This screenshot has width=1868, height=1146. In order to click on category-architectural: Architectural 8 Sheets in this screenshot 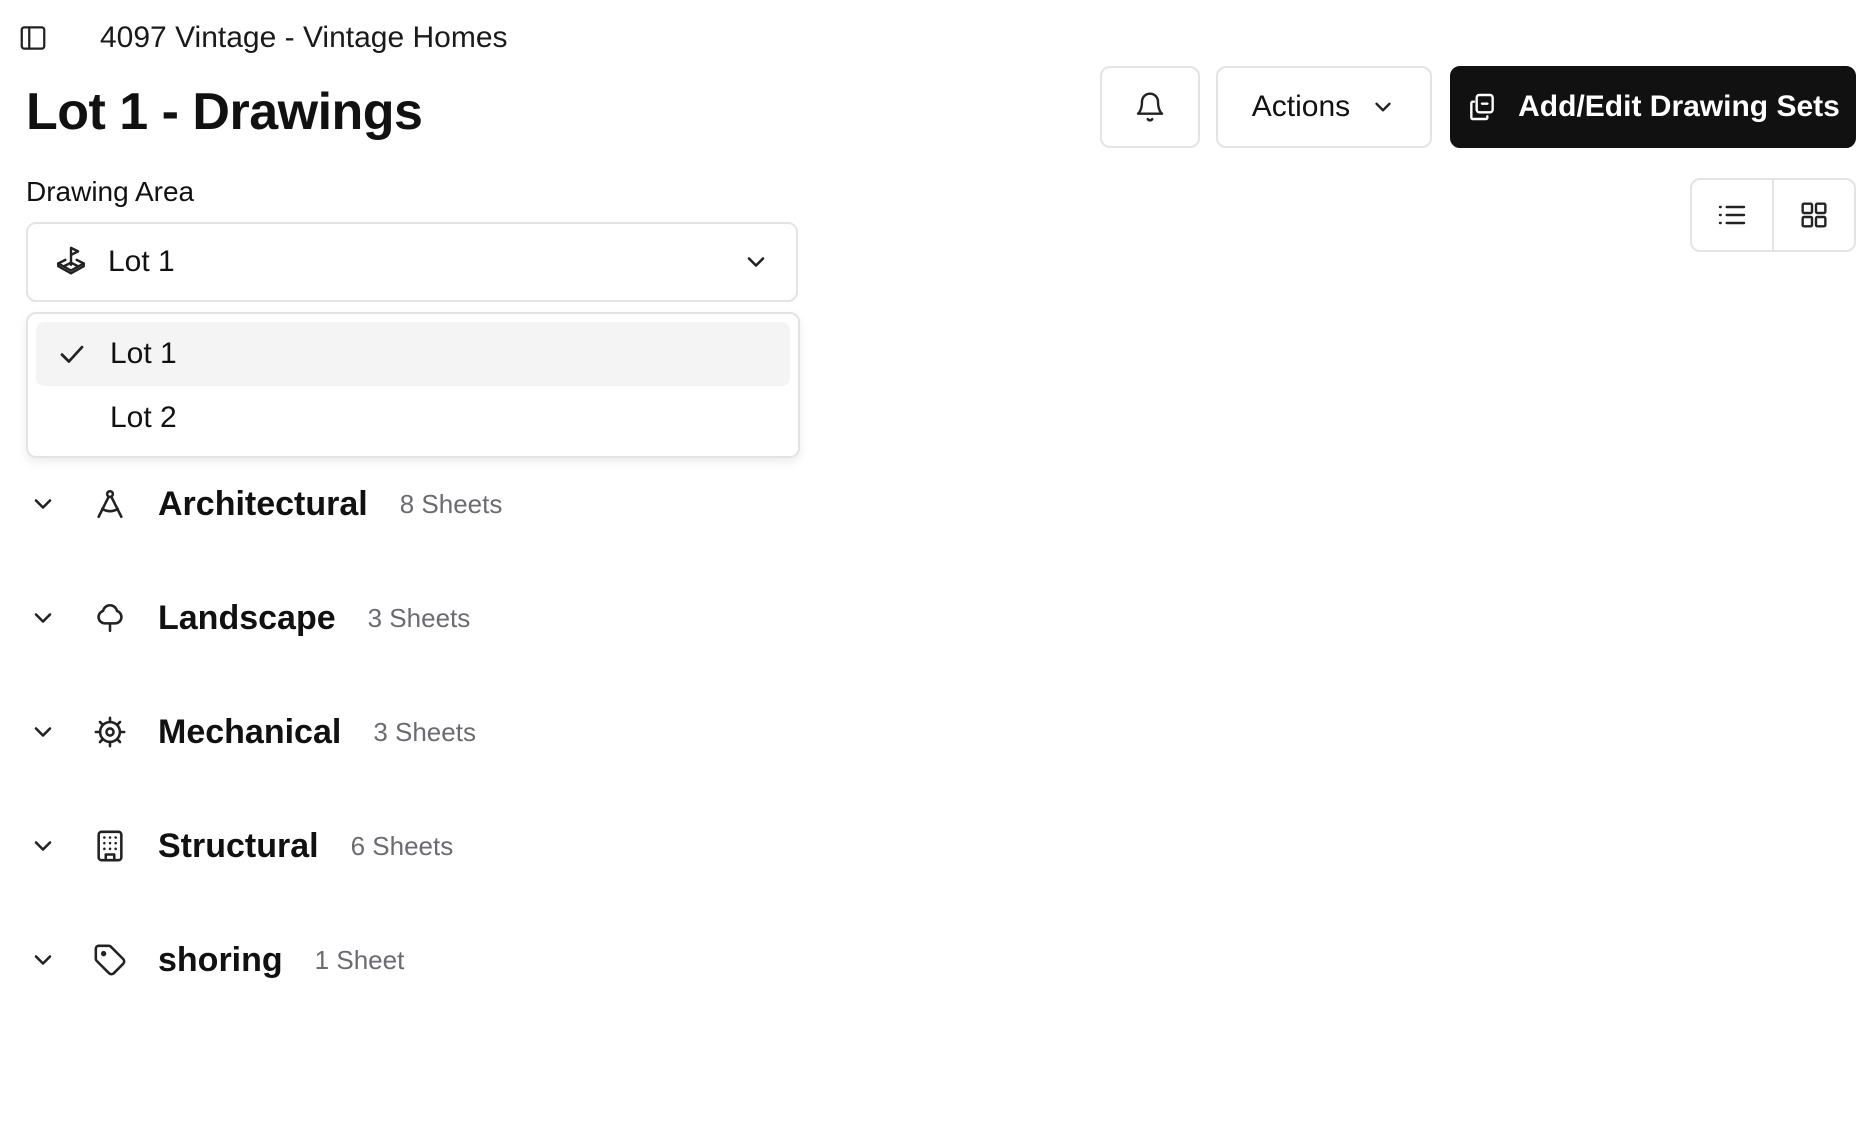, I will do `click(264, 504)`.